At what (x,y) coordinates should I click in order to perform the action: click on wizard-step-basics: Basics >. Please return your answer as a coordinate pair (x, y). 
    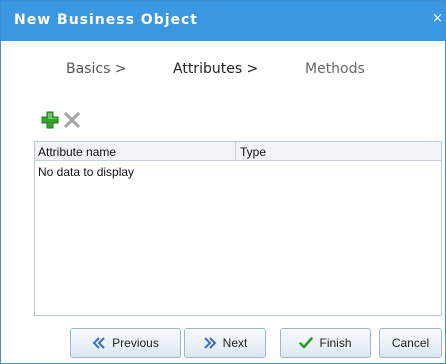
    Looking at the image, I should click on (96, 69).